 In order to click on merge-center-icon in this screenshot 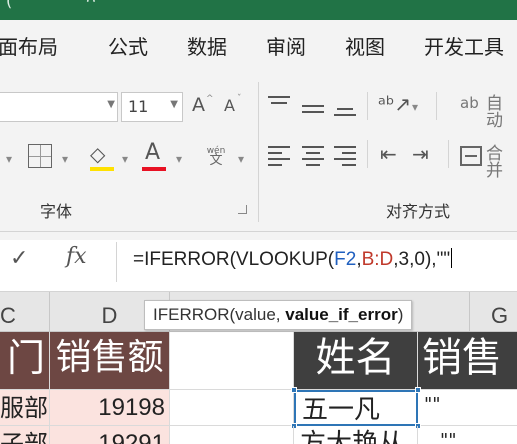, I will do `click(471, 156)`.